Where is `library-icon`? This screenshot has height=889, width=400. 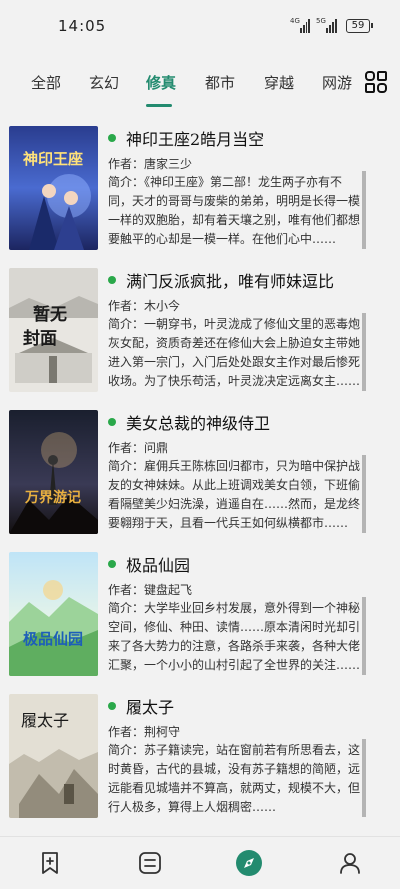
library-icon is located at coordinates (150, 863).